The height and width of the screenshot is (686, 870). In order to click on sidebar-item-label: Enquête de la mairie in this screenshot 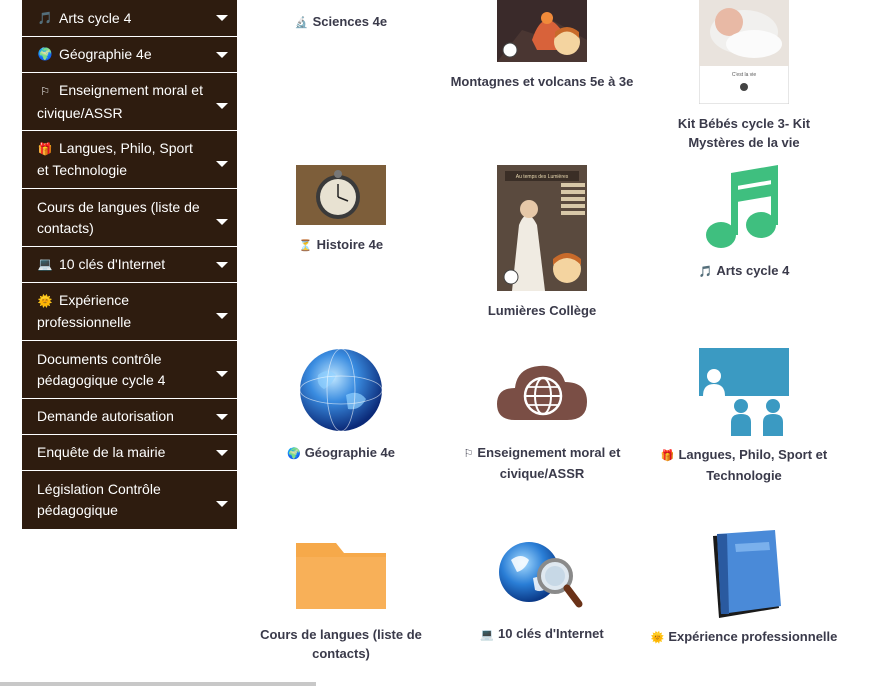, I will do `click(101, 452)`.